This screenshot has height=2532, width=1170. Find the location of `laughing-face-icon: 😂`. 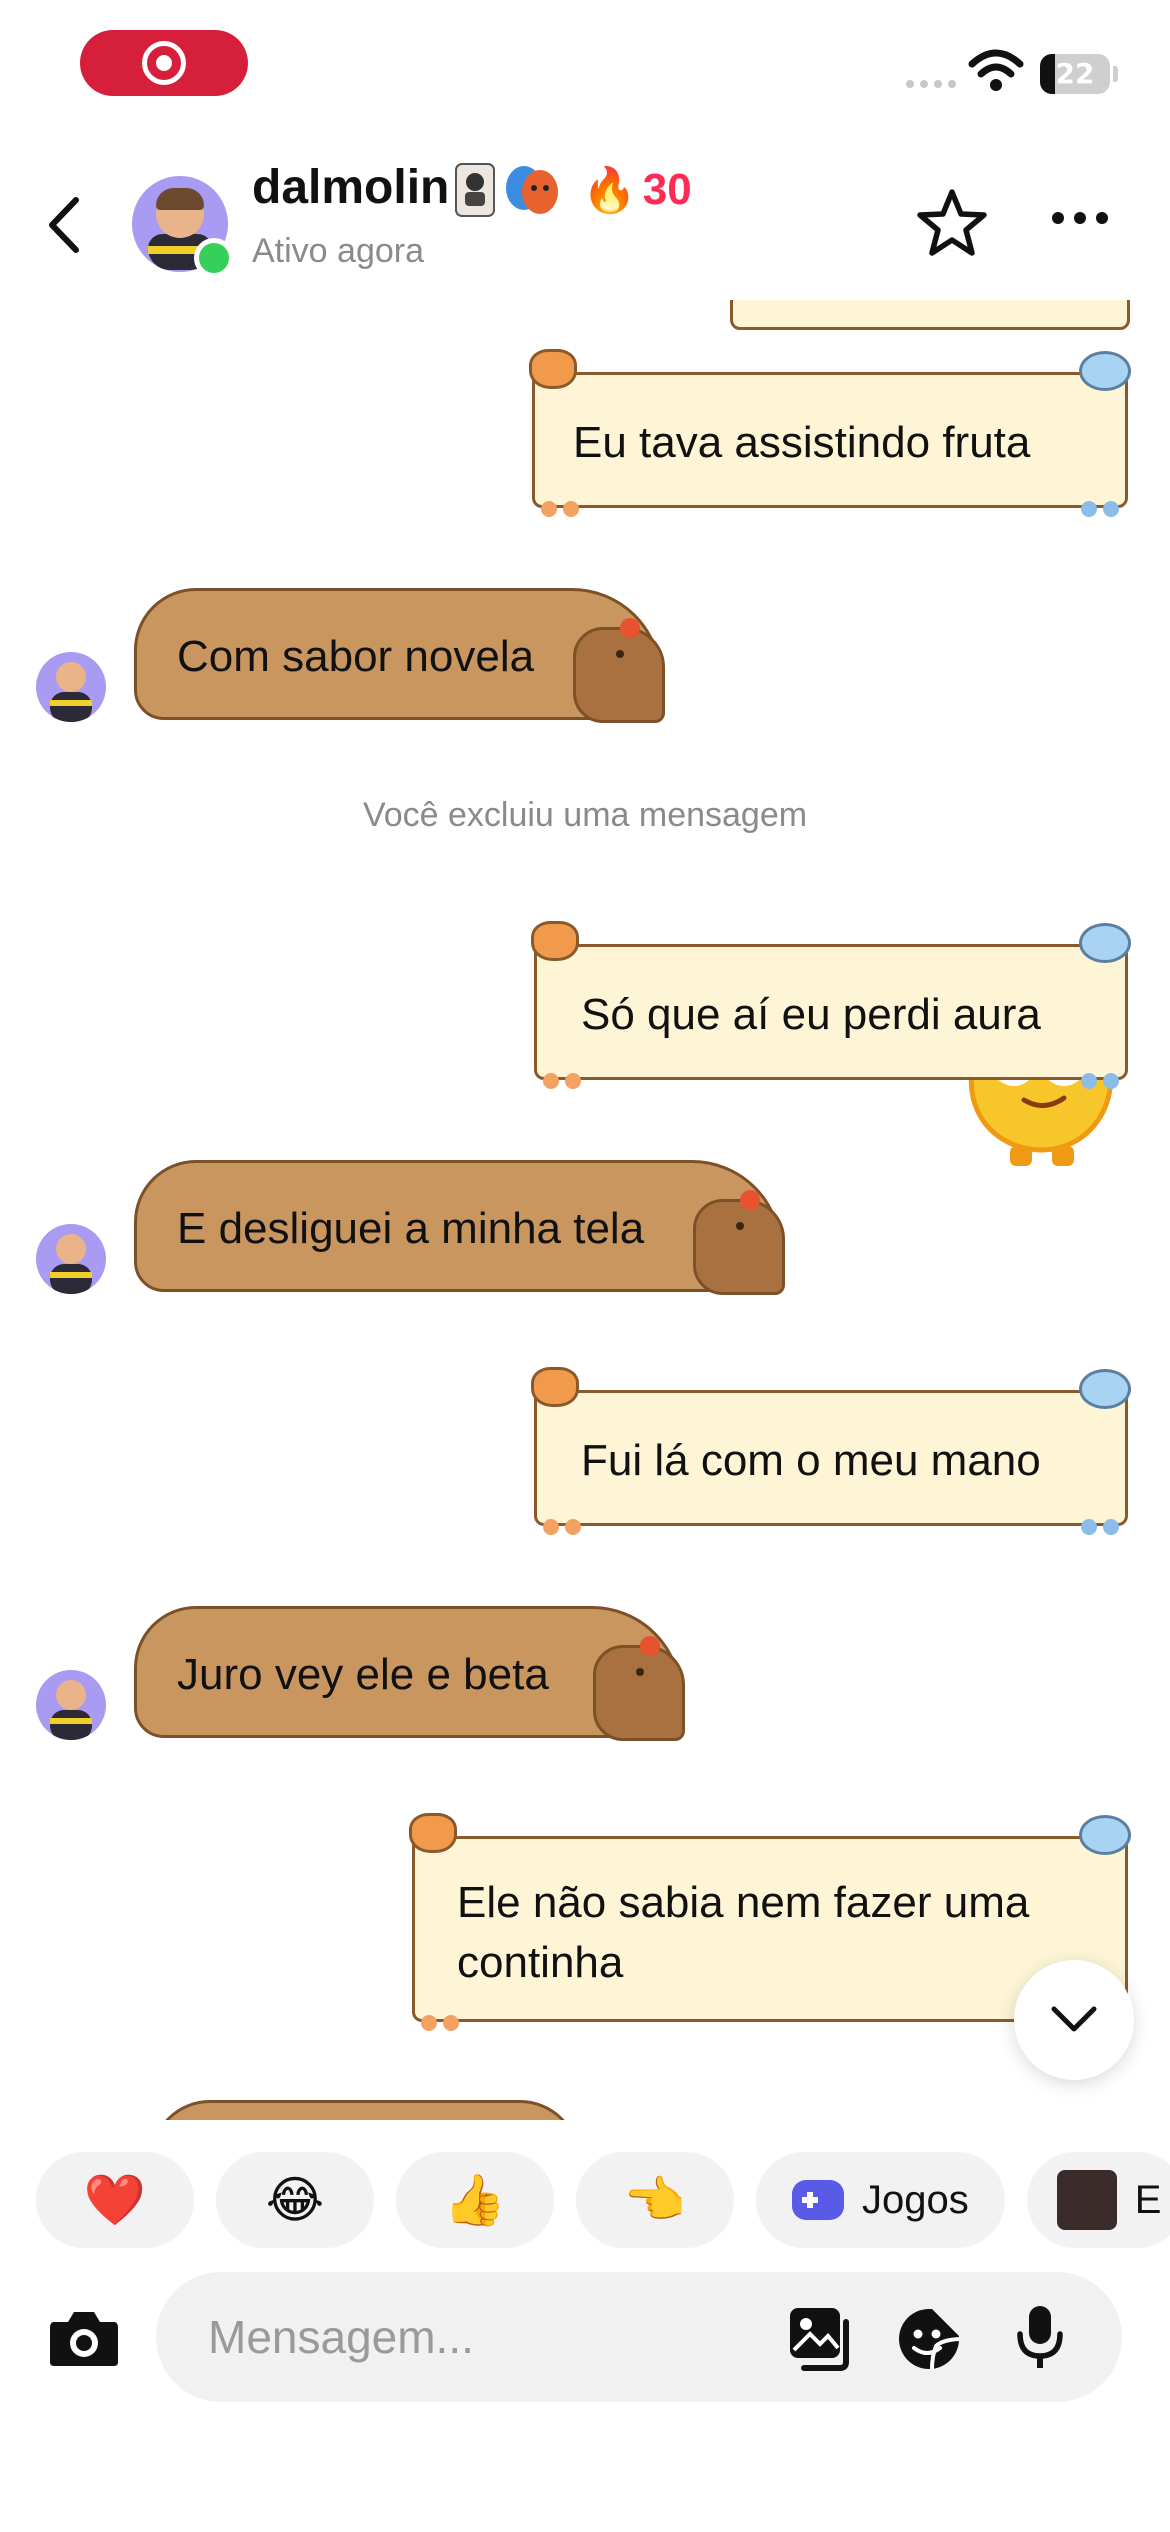

laughing-face-icon: 😂 is located at coordinates (295, 2200).